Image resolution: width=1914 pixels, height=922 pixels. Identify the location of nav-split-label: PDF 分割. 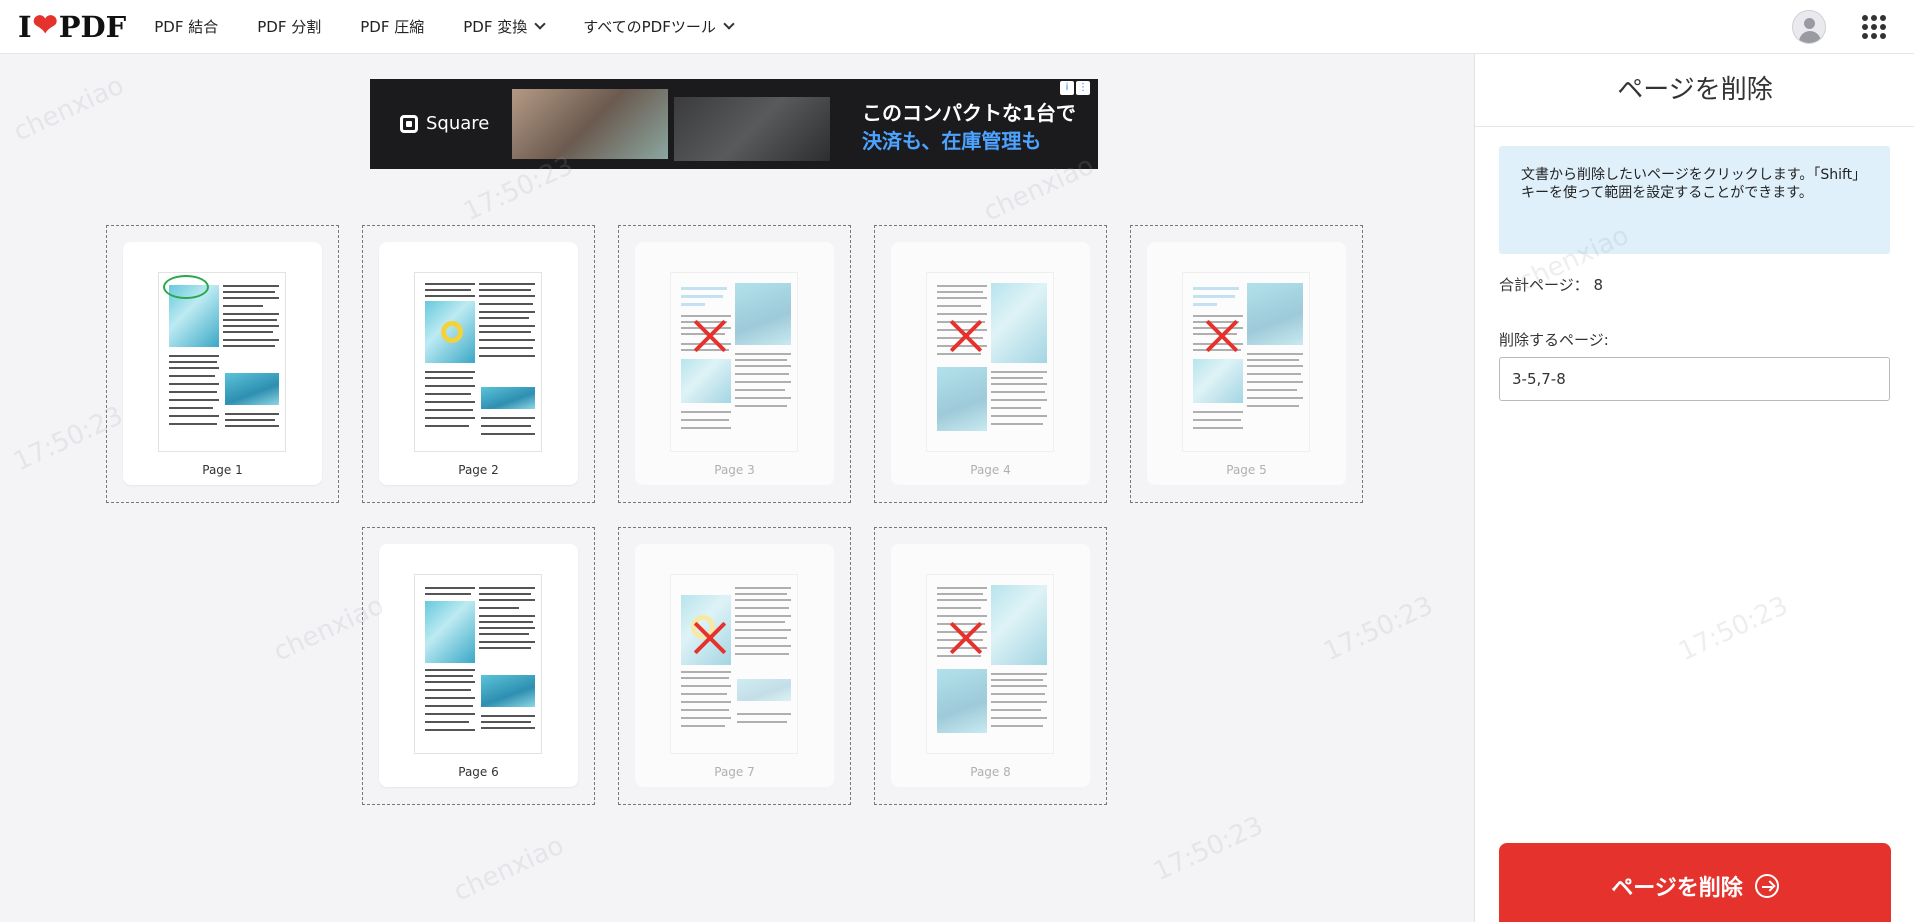
(289, 27).